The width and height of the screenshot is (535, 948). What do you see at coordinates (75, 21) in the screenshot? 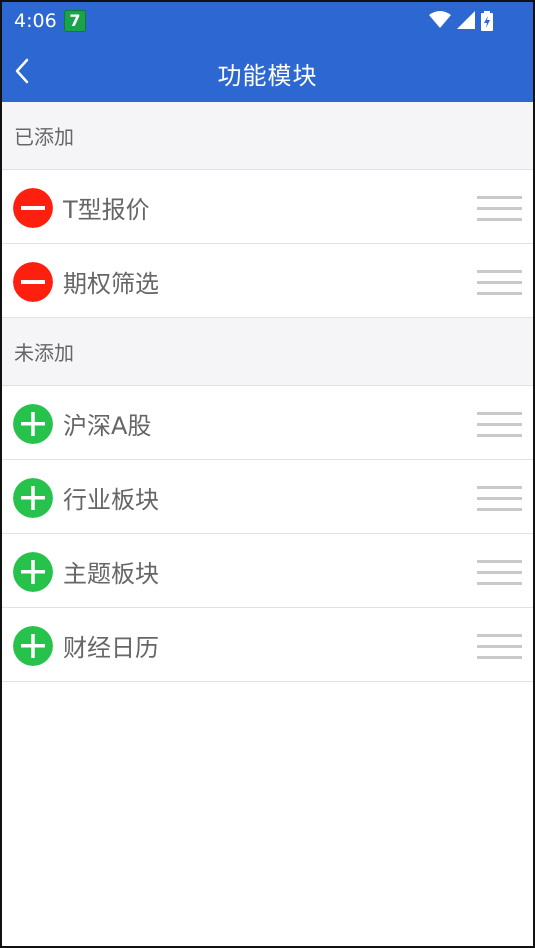
I see `app-notification-icon: 7` at bounding box center [75, 21].